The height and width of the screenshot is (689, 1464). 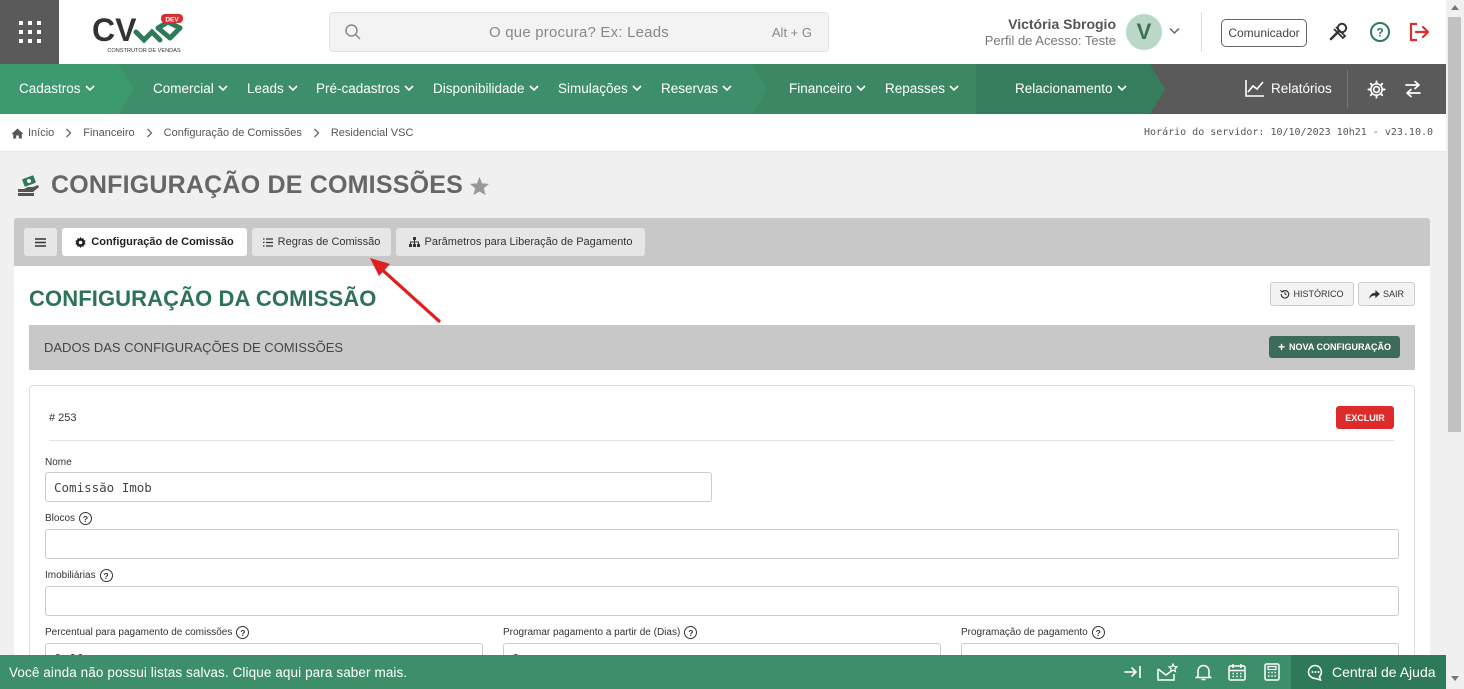 What do you see at coordinates (1203, 672) in the screenshot?
I see `bell-icon` at bounding box center [1203, 672].